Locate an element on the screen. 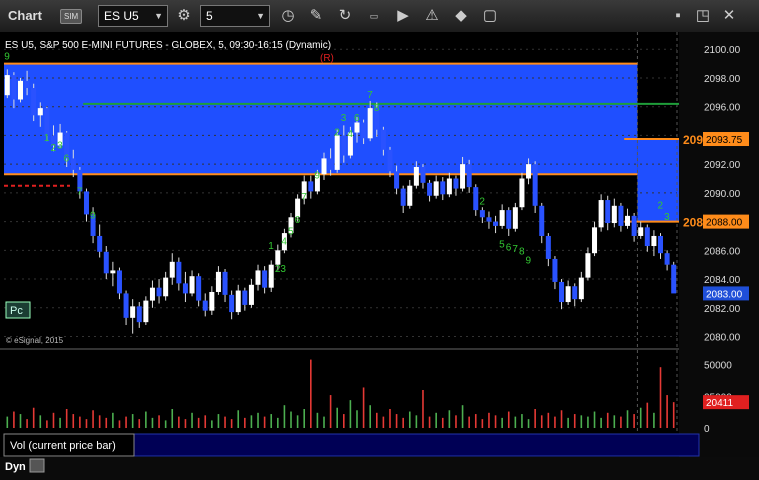 This screenshot has height=480, width=759. interval-value: 5 is located at coordinates (209, 16).